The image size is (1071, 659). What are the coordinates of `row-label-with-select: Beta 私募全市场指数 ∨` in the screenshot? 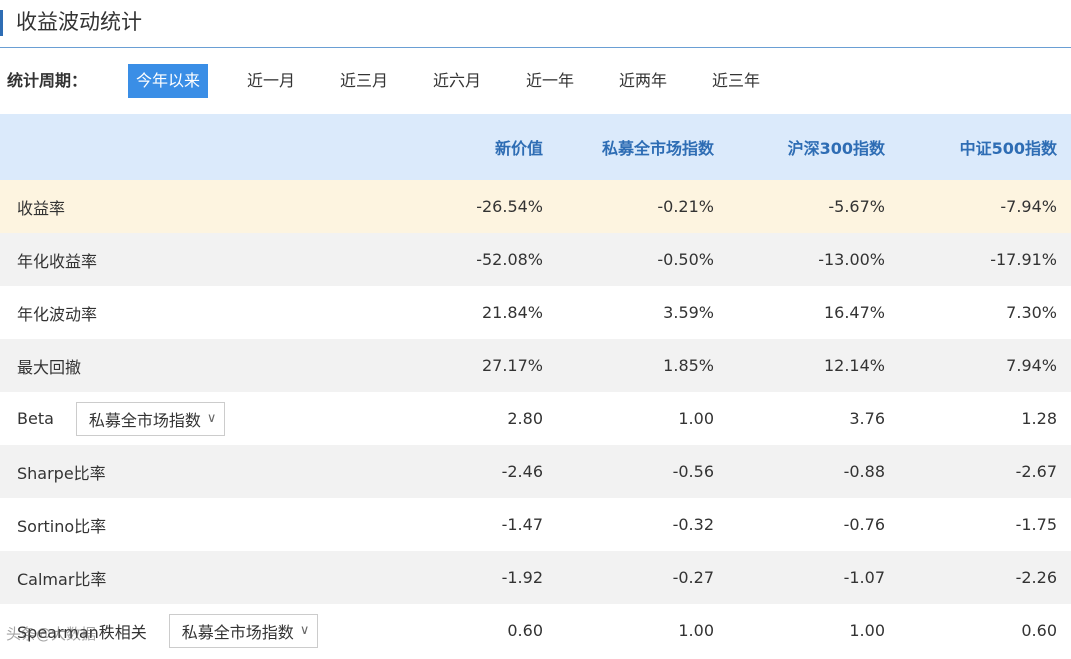 It's located at (193, 418).